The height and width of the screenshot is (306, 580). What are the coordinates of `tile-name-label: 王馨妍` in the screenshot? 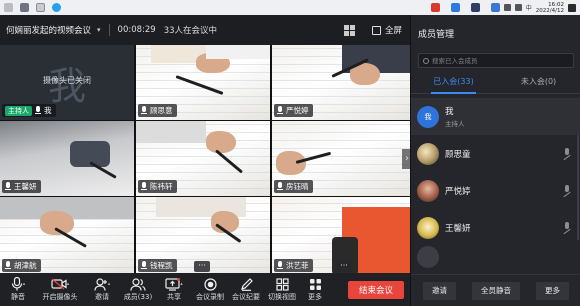 It's located at (21, 186).